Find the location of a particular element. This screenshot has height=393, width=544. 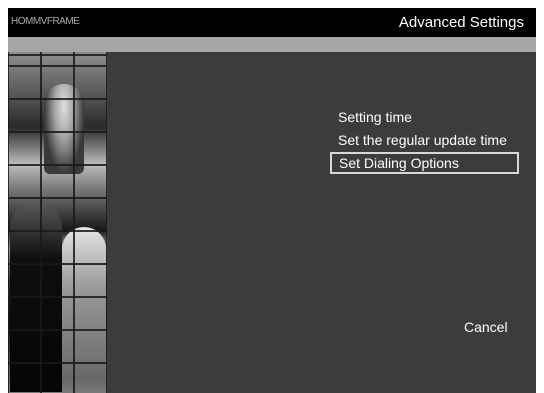

menu-item-dialing-options: Set Dialing Options is located at coordinates (424, 163).